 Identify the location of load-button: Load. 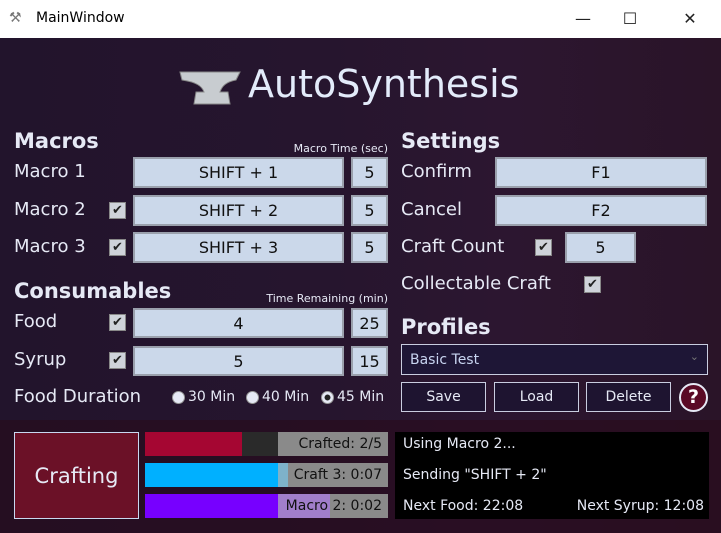
(536, 397).